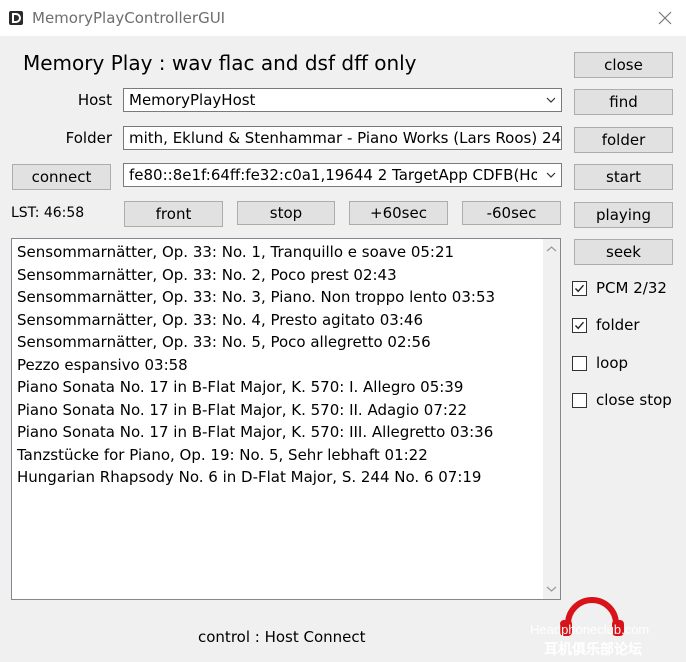 The image size is (686, 662). Describe the element at coordinates (511, 213) in the screenshot. I see `minus-60sec-button: -60sec` at that location.